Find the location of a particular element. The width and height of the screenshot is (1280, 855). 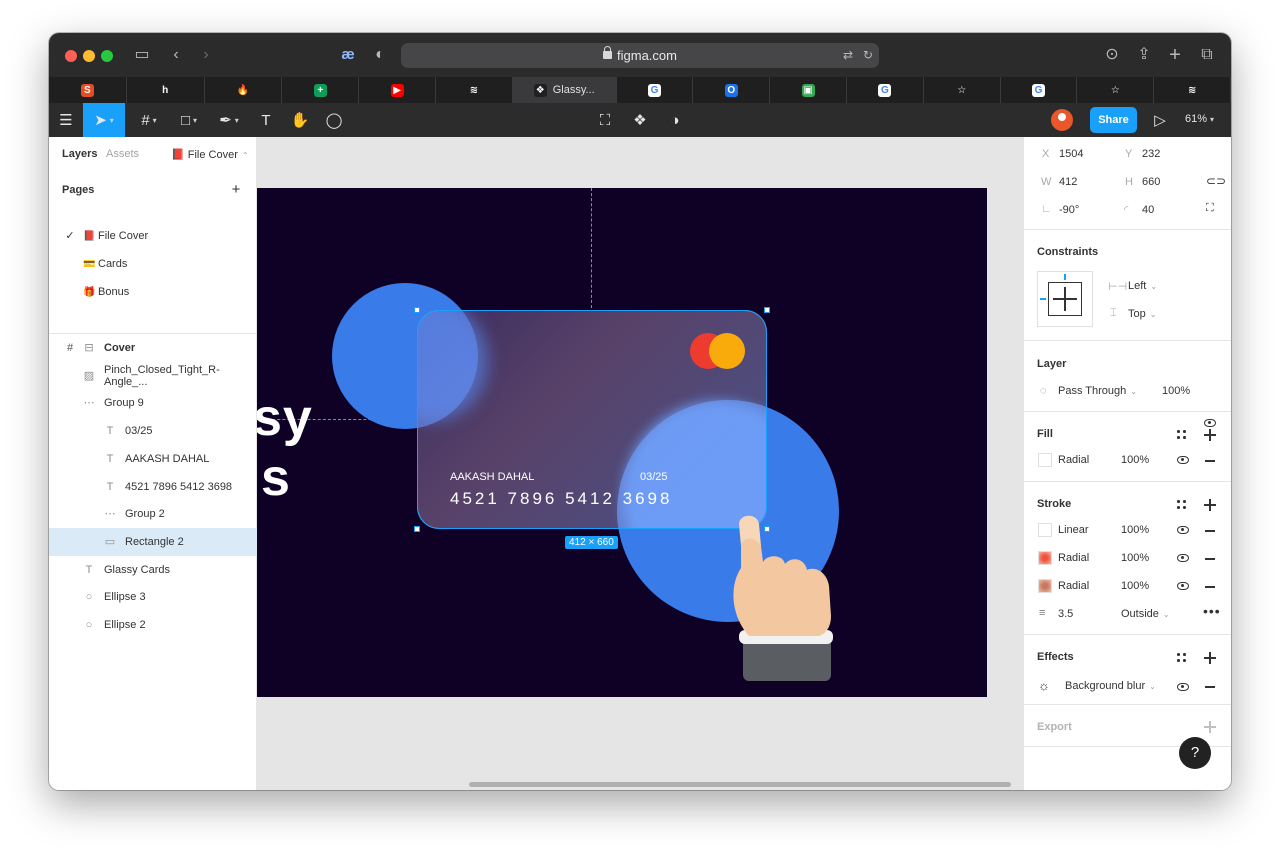

tab-layers: Layers is located at coordinates (79, 154).